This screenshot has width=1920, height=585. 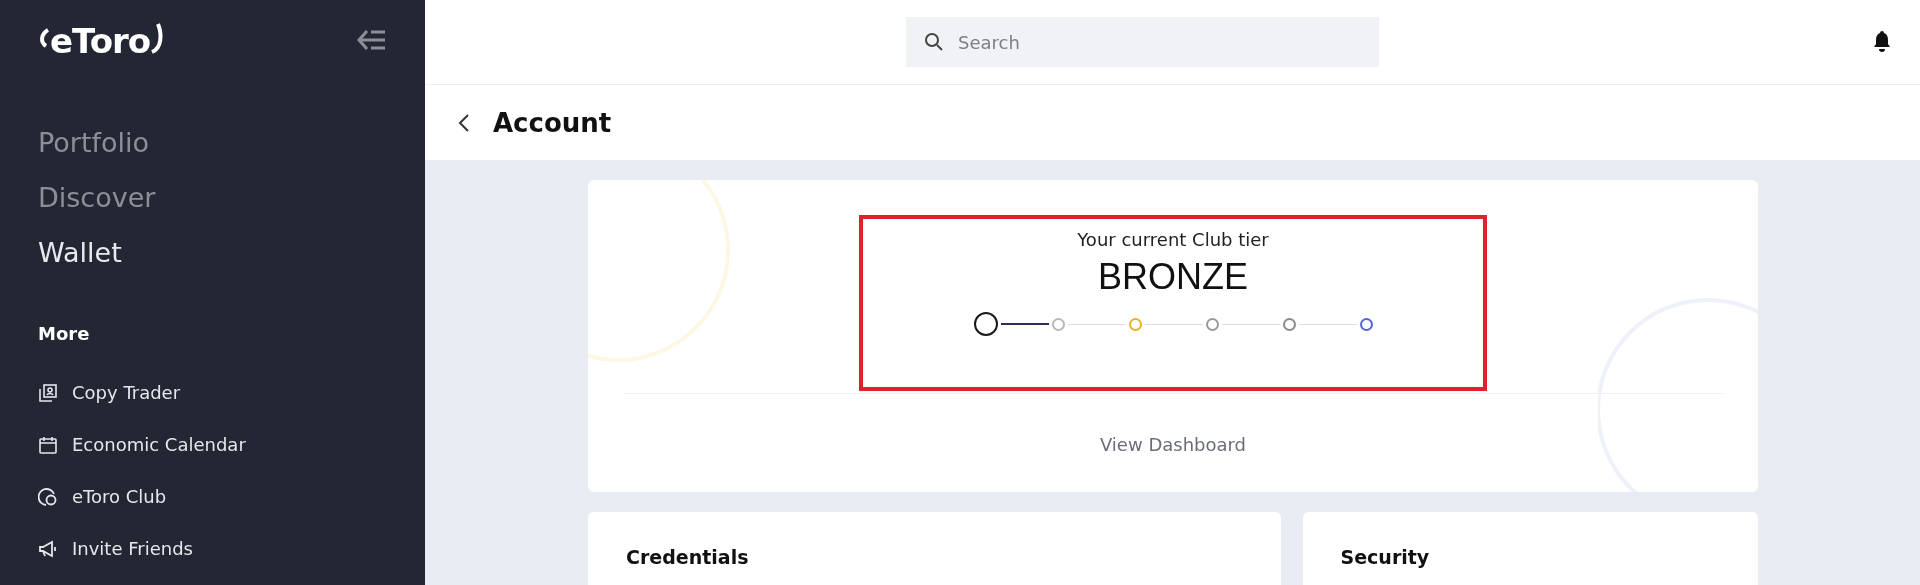 What do you see at coordinates (101, 40) in the screenshot?
I see `logo: eToro` at bounding box center [101, 40].